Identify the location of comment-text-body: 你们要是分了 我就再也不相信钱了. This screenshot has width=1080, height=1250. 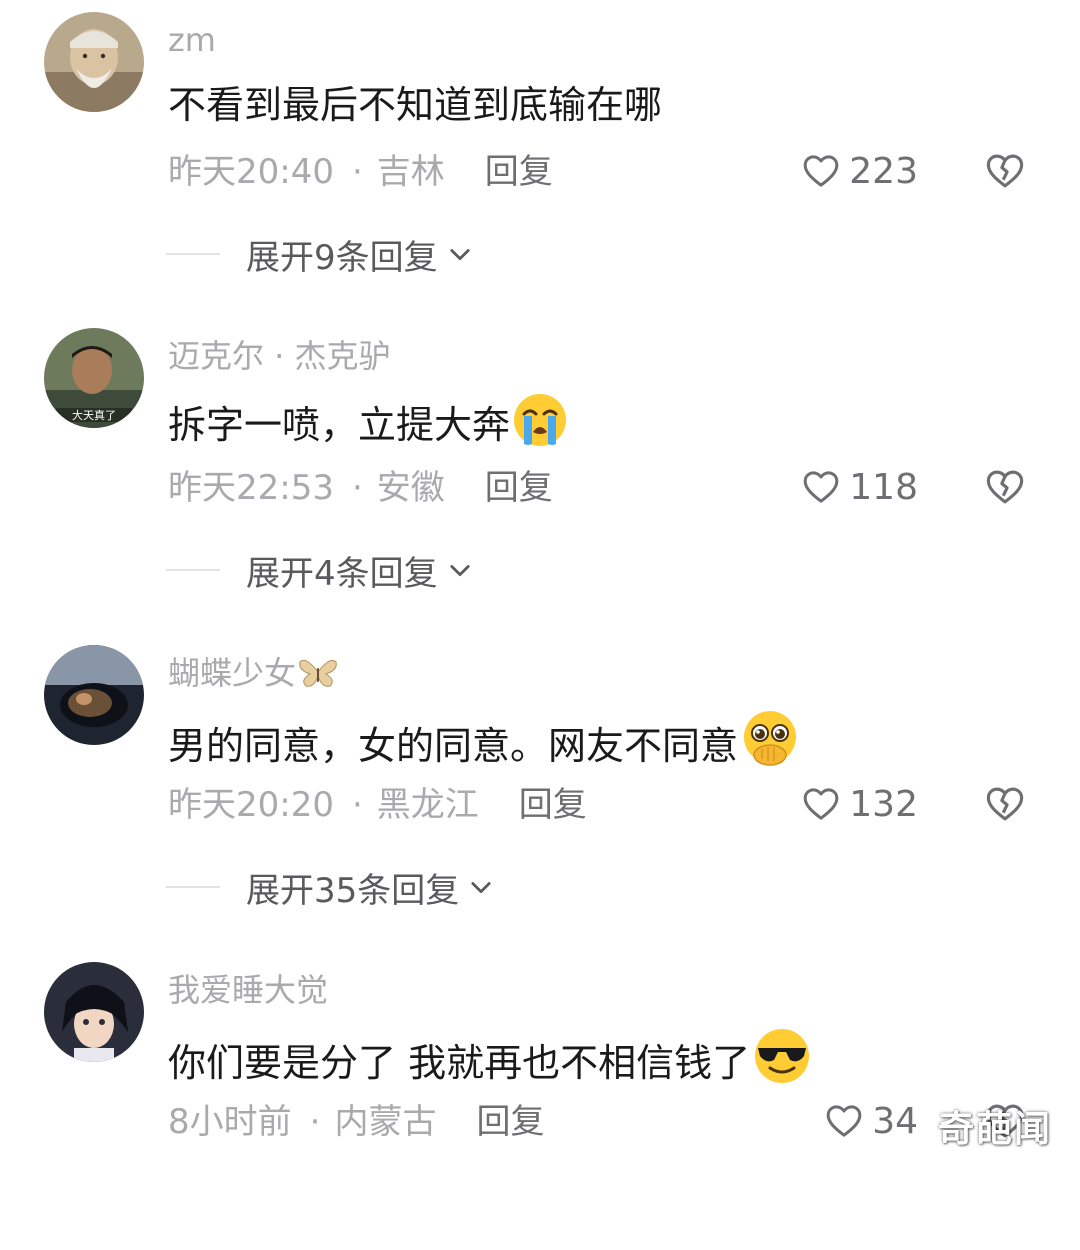
(459, 1063).